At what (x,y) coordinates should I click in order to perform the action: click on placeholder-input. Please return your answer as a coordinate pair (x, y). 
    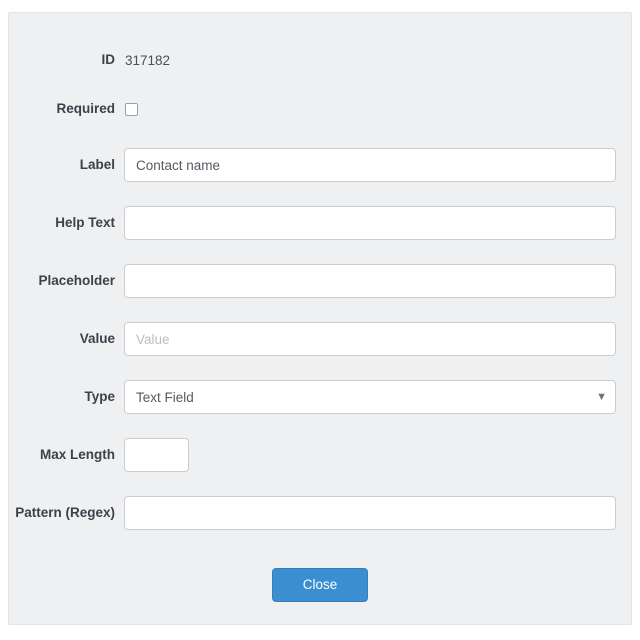
    Looking at the image, I should click on (370, 281).